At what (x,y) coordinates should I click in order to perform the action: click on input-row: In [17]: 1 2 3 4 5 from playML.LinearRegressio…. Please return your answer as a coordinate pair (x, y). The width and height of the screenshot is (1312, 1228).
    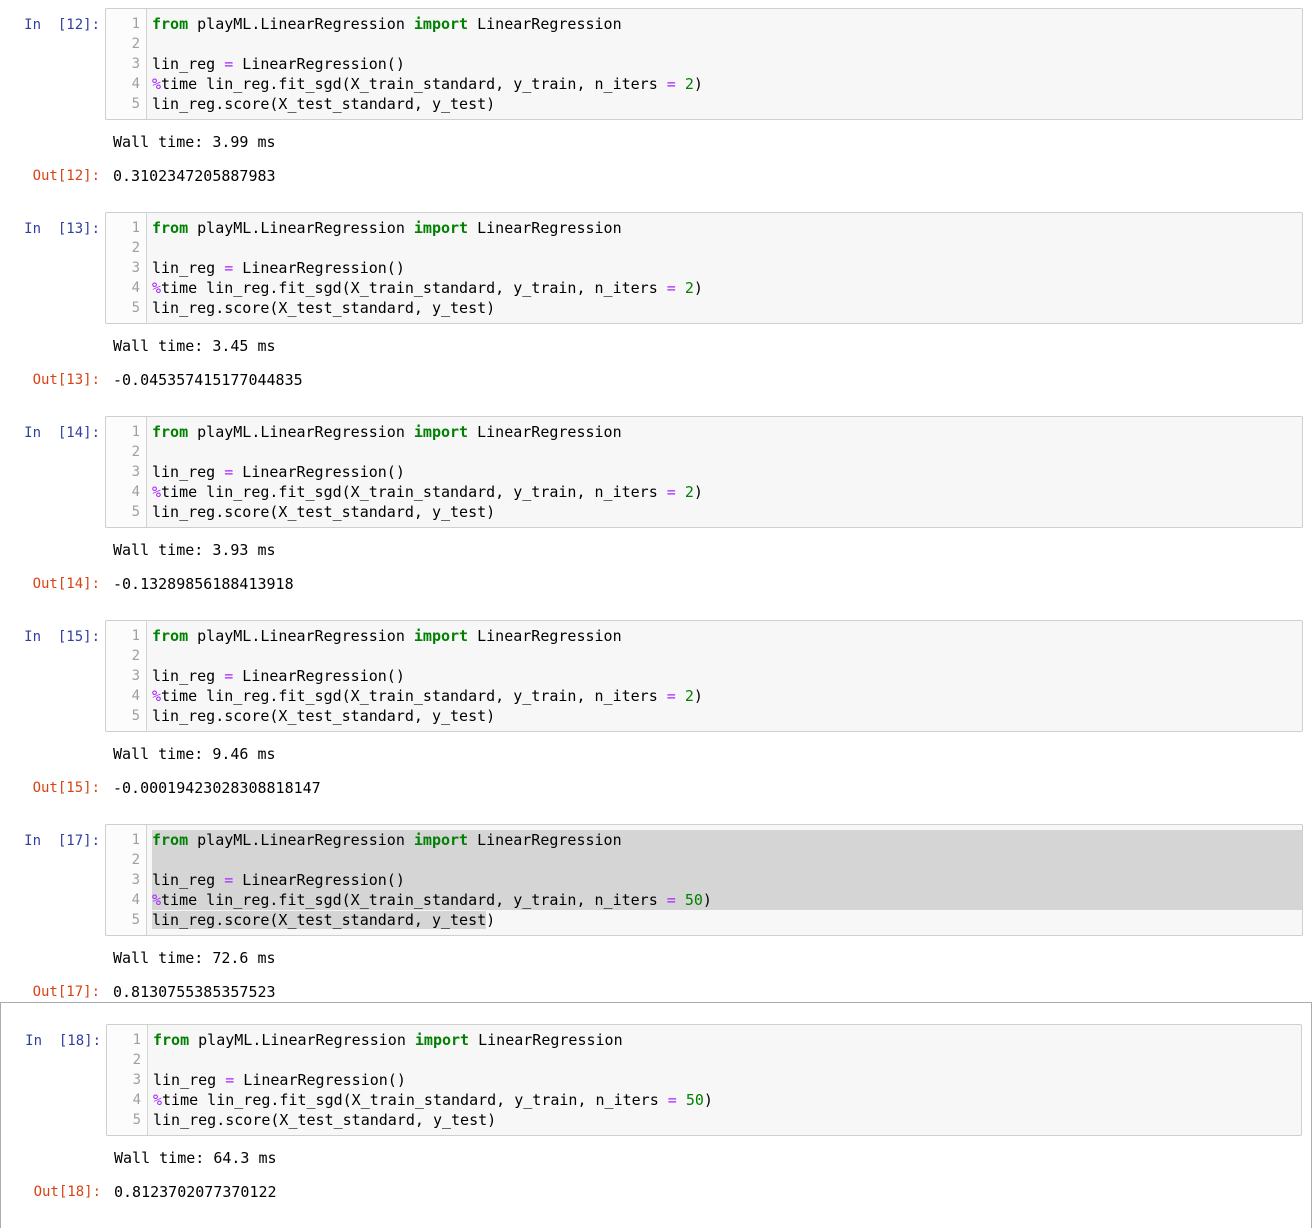
    Looking at the image, I should click on (656, 880).